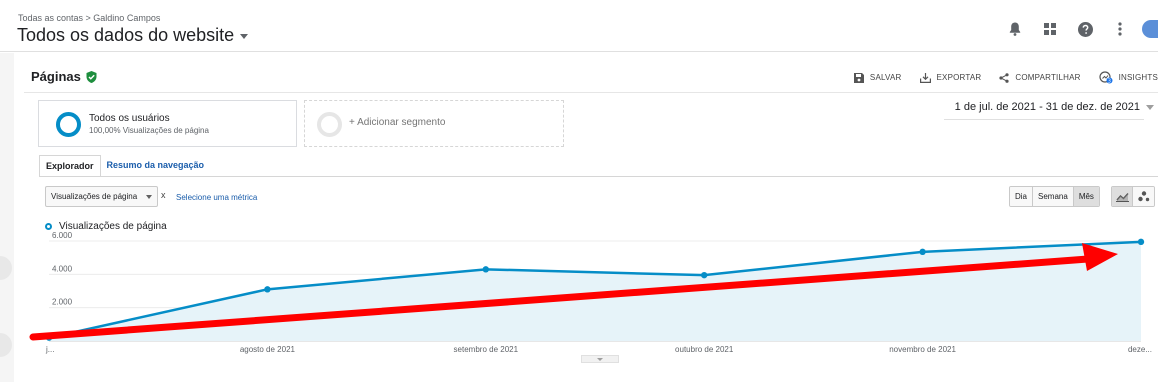  I want to click on y-tick-label: 6.000, so click(62, 235).